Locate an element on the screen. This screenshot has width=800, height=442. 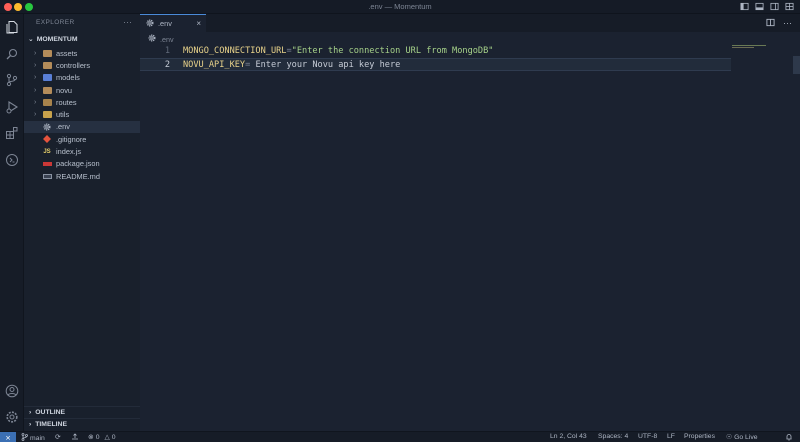
markdown-icon is located at coordinates (47, 176).